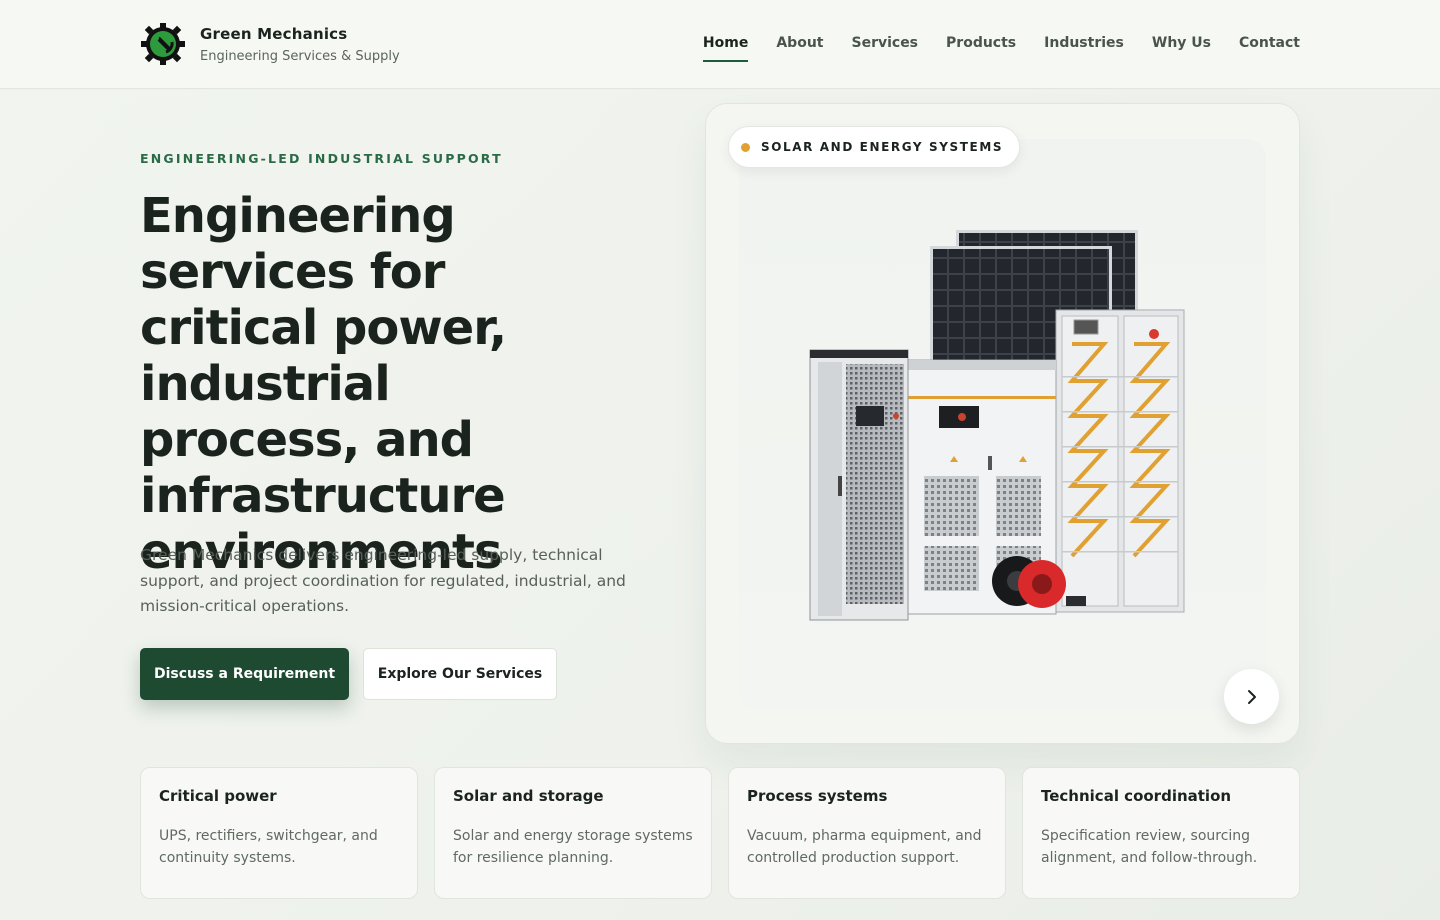 The width and height of the screenshot is (1440, 920). I want to click on chevron-right-icon, so click(1251, 696).